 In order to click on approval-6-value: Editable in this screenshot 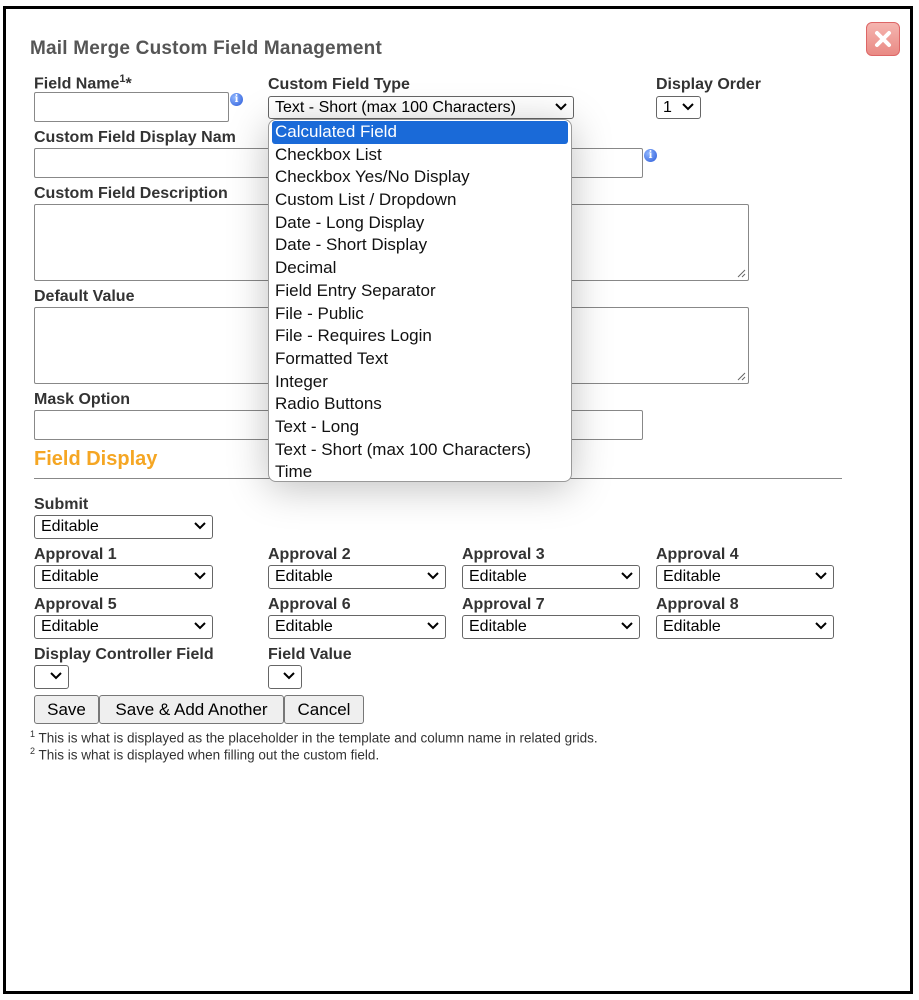, I will do `click(304, 626)`.